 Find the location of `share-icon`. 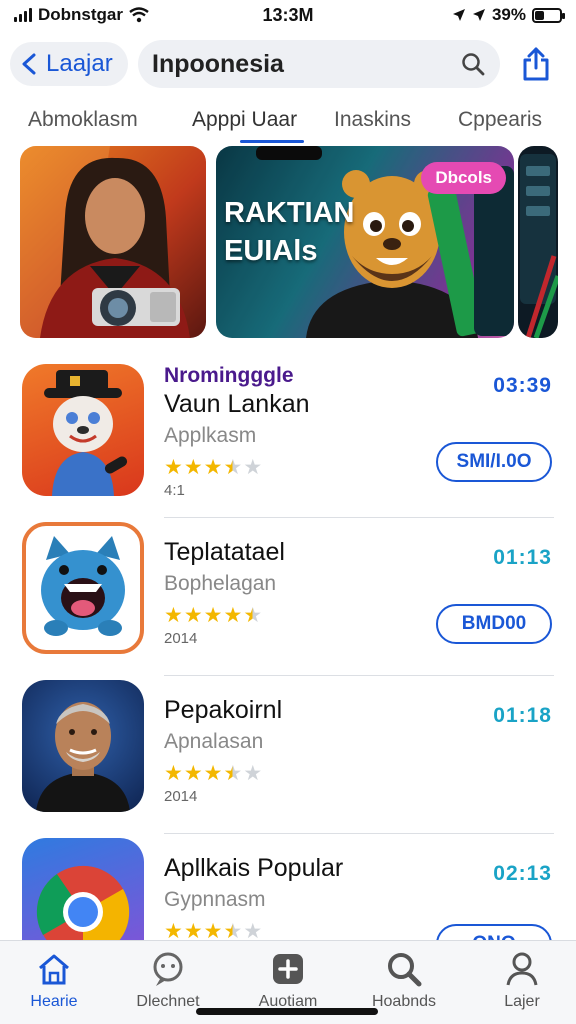

share-icon is located at coordinates (536, 64).